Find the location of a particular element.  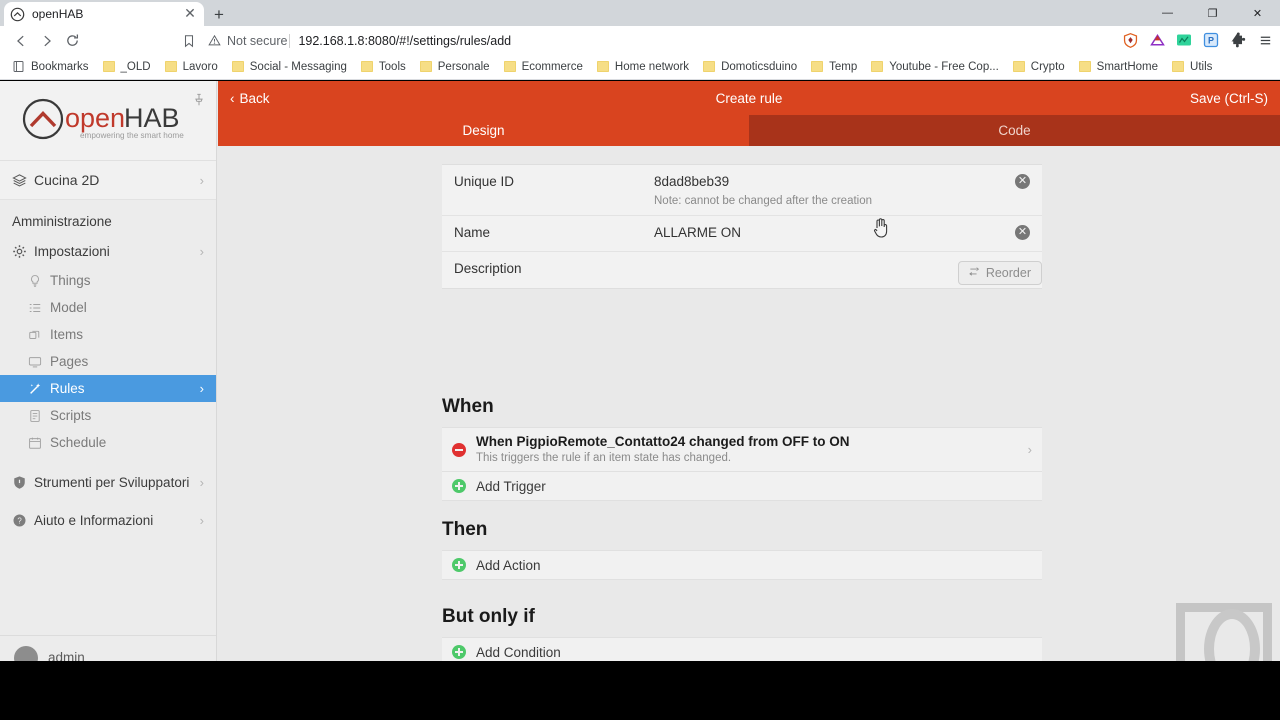

section-heading-then: Then is located at coordinates (465, 529).